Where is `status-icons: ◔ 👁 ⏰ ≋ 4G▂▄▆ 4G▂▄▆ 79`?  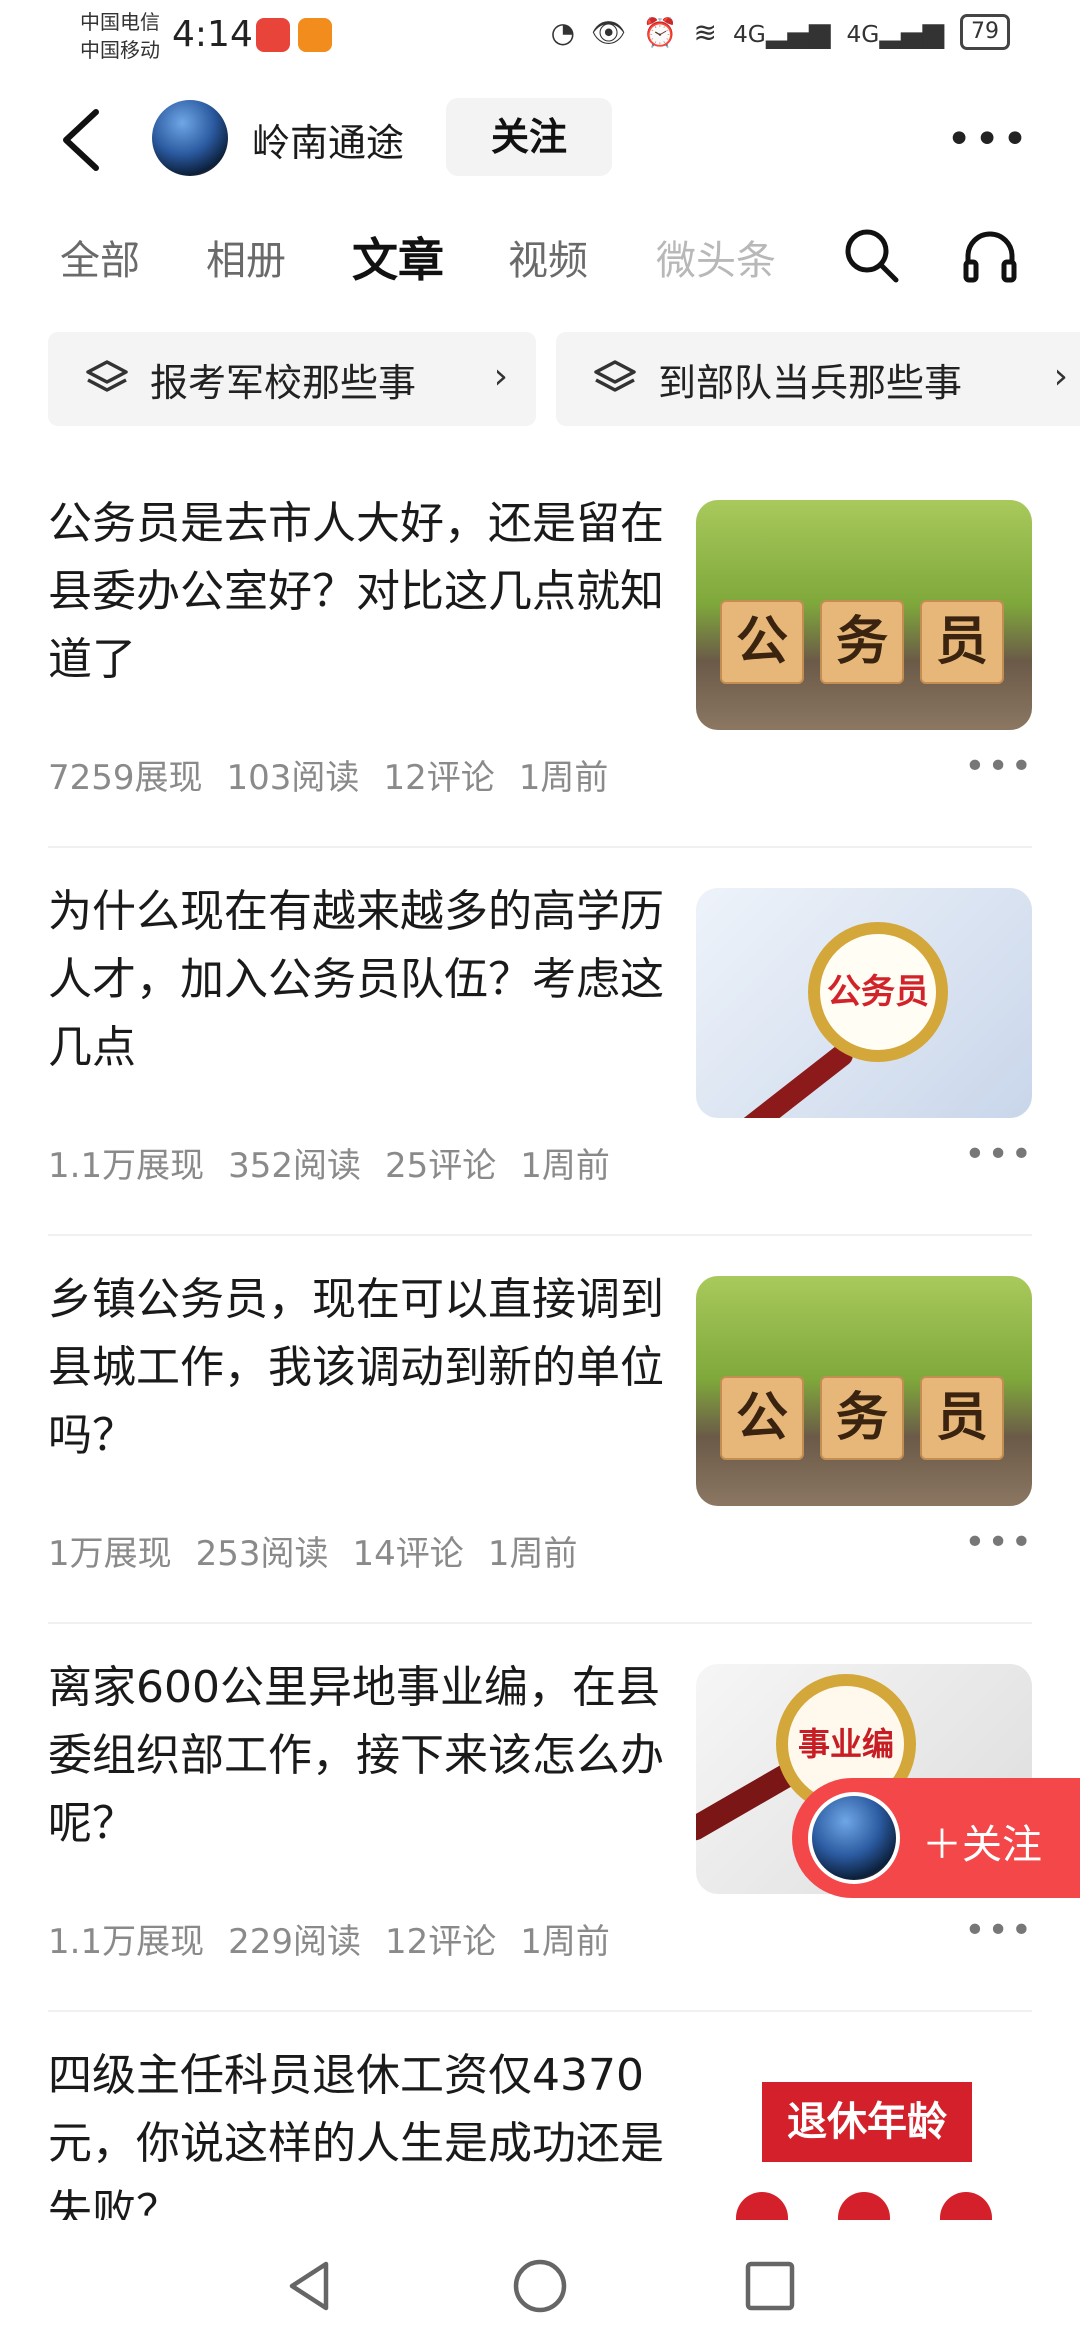
status-icons: ◔ 👁 ⏰ ≋ 4G▂▄▆ 4G▂▄▆ 79 is located at coordinates (780, 32).